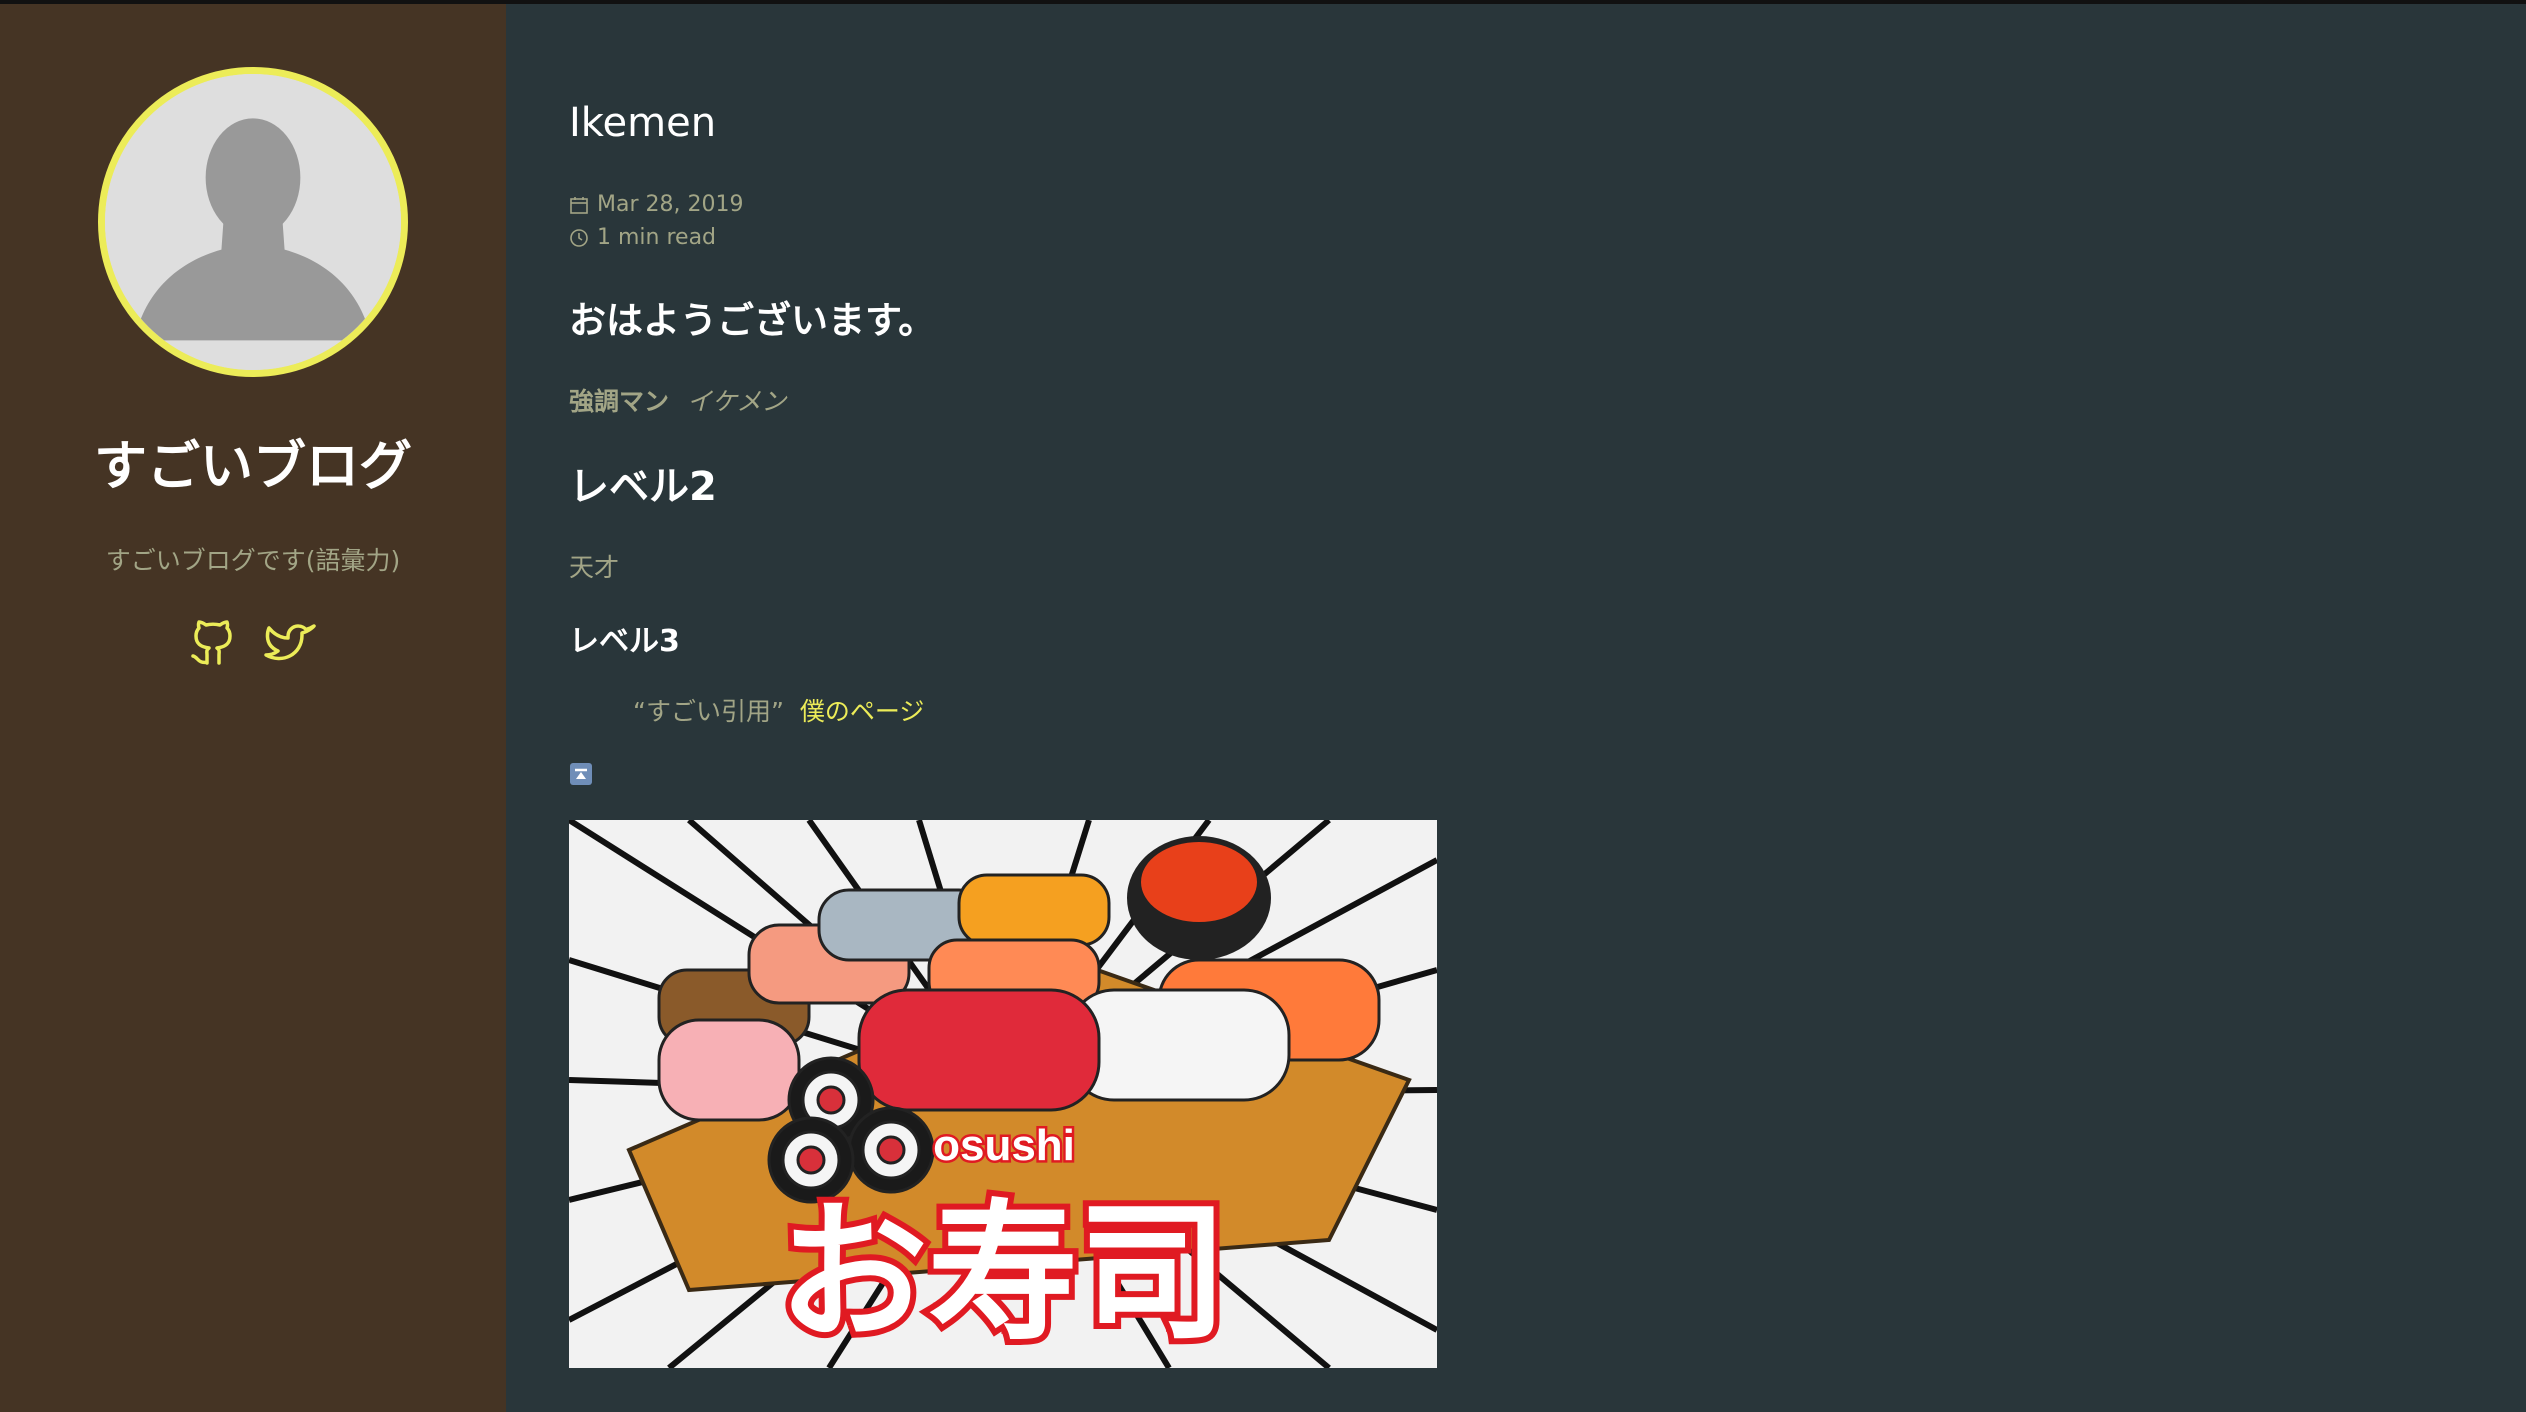 This screenshot has height=1412, width=2526. I want to click on social-links, so click(256, 643).